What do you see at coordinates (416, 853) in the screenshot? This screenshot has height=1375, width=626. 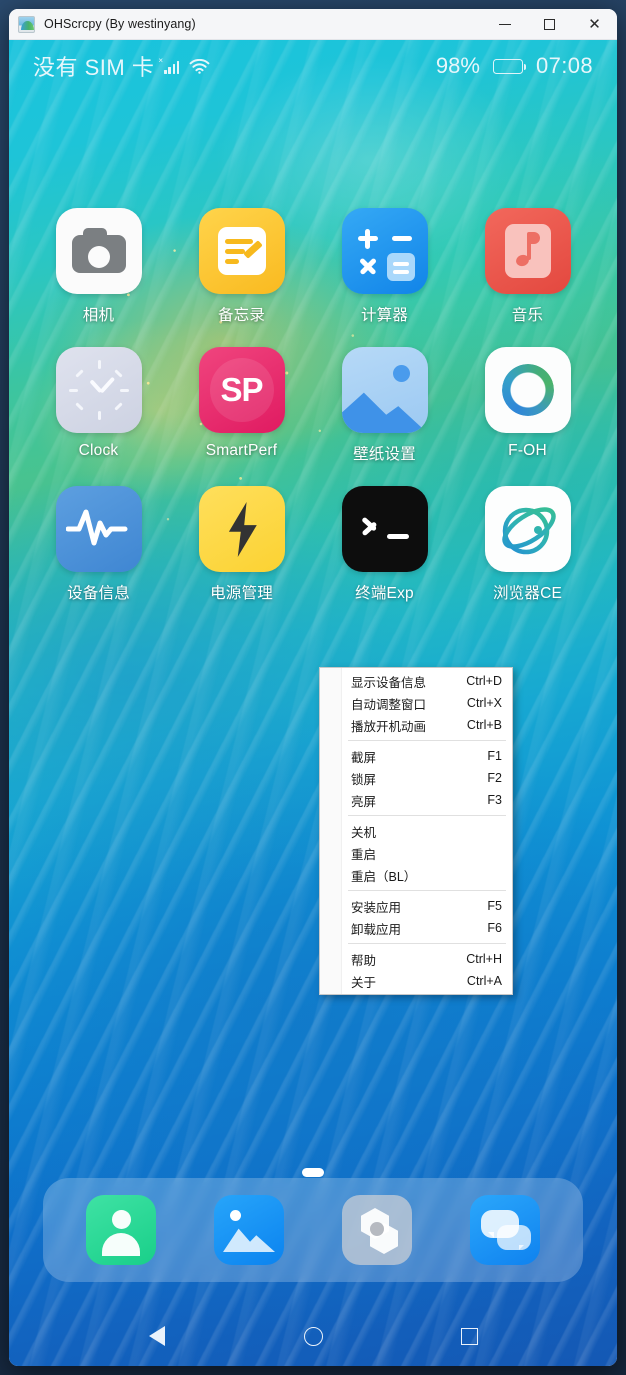 I see `menu-item: 重启` at bounding box center [416, 853].